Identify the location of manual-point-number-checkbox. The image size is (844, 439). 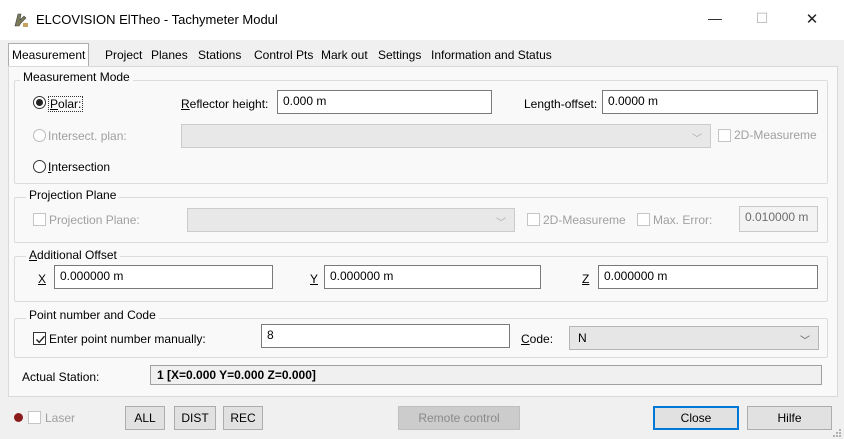
(39, 338).